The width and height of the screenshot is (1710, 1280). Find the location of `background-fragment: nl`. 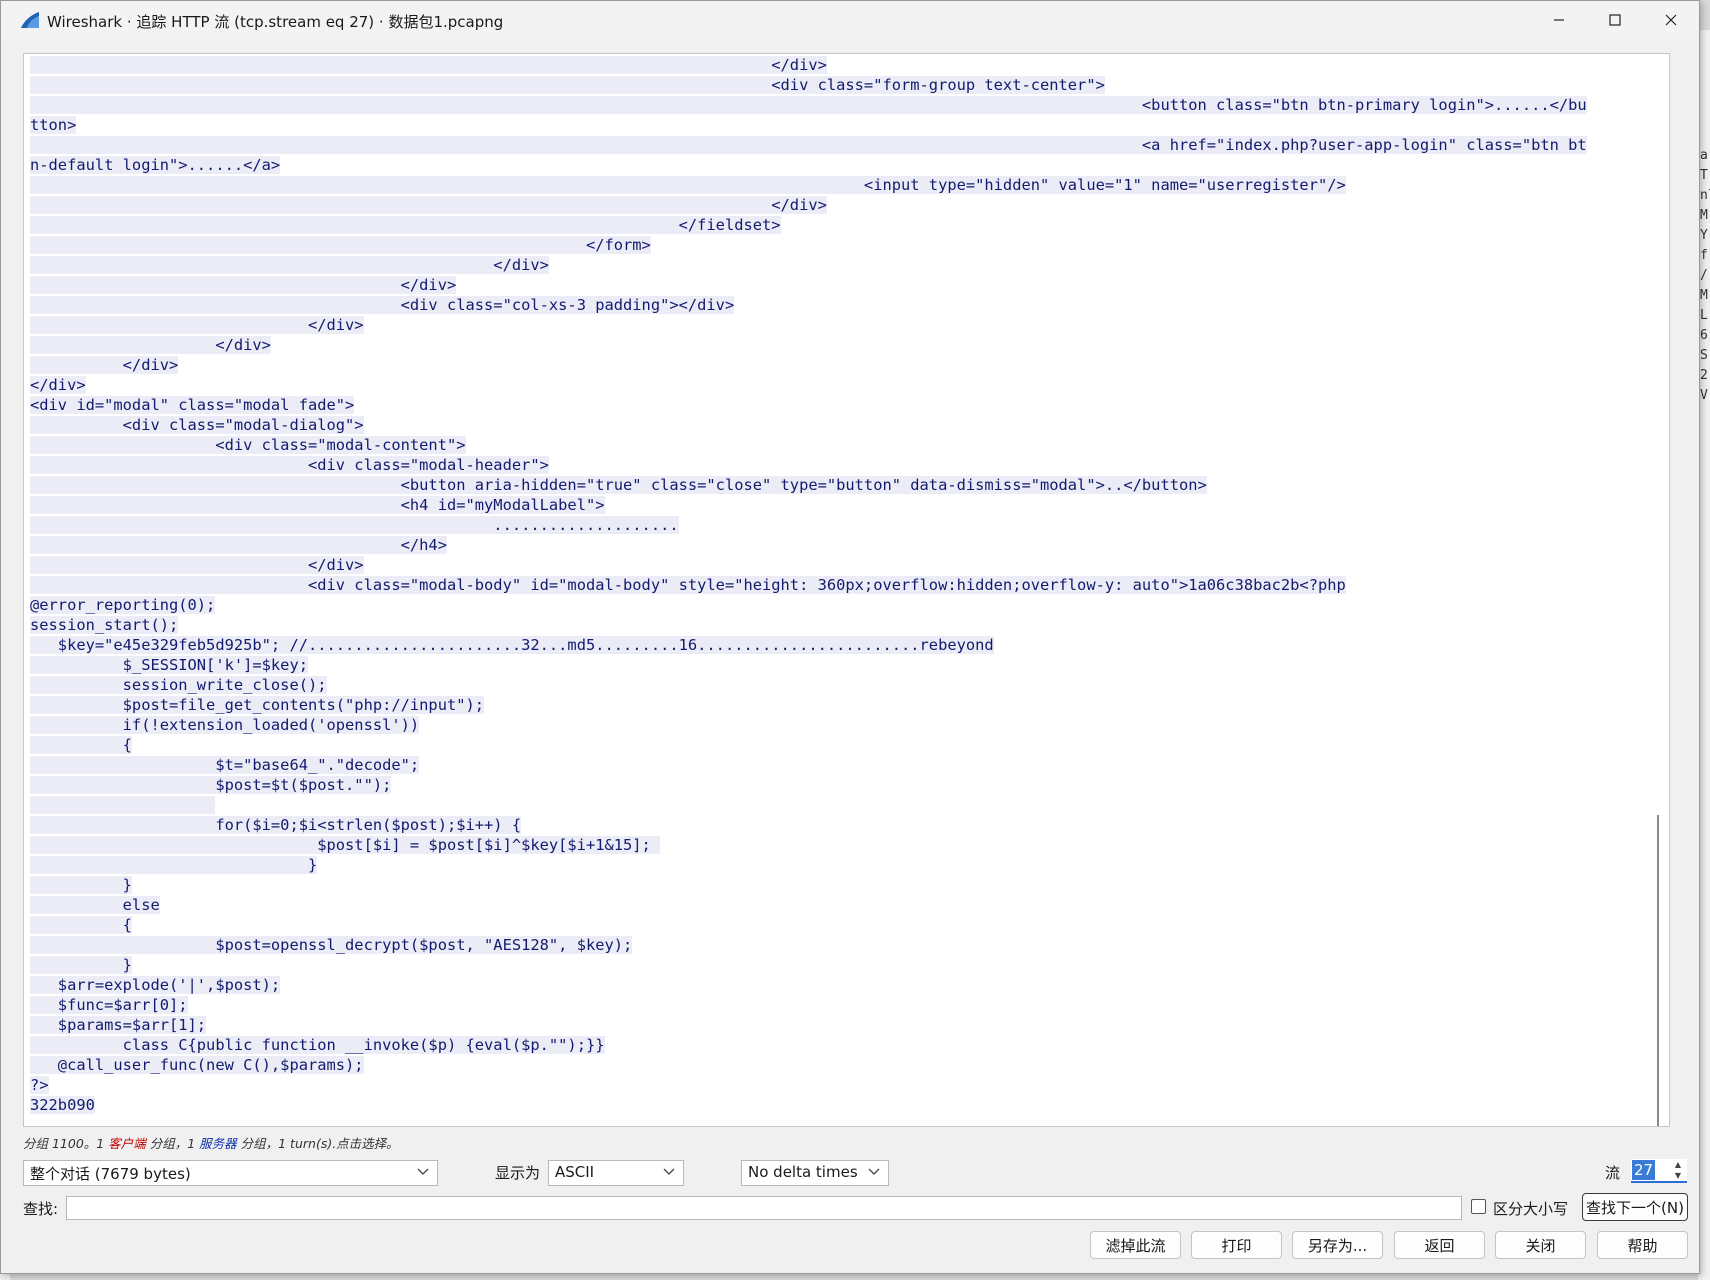

background-fragment: nl is located at coordinates (1705, 195).